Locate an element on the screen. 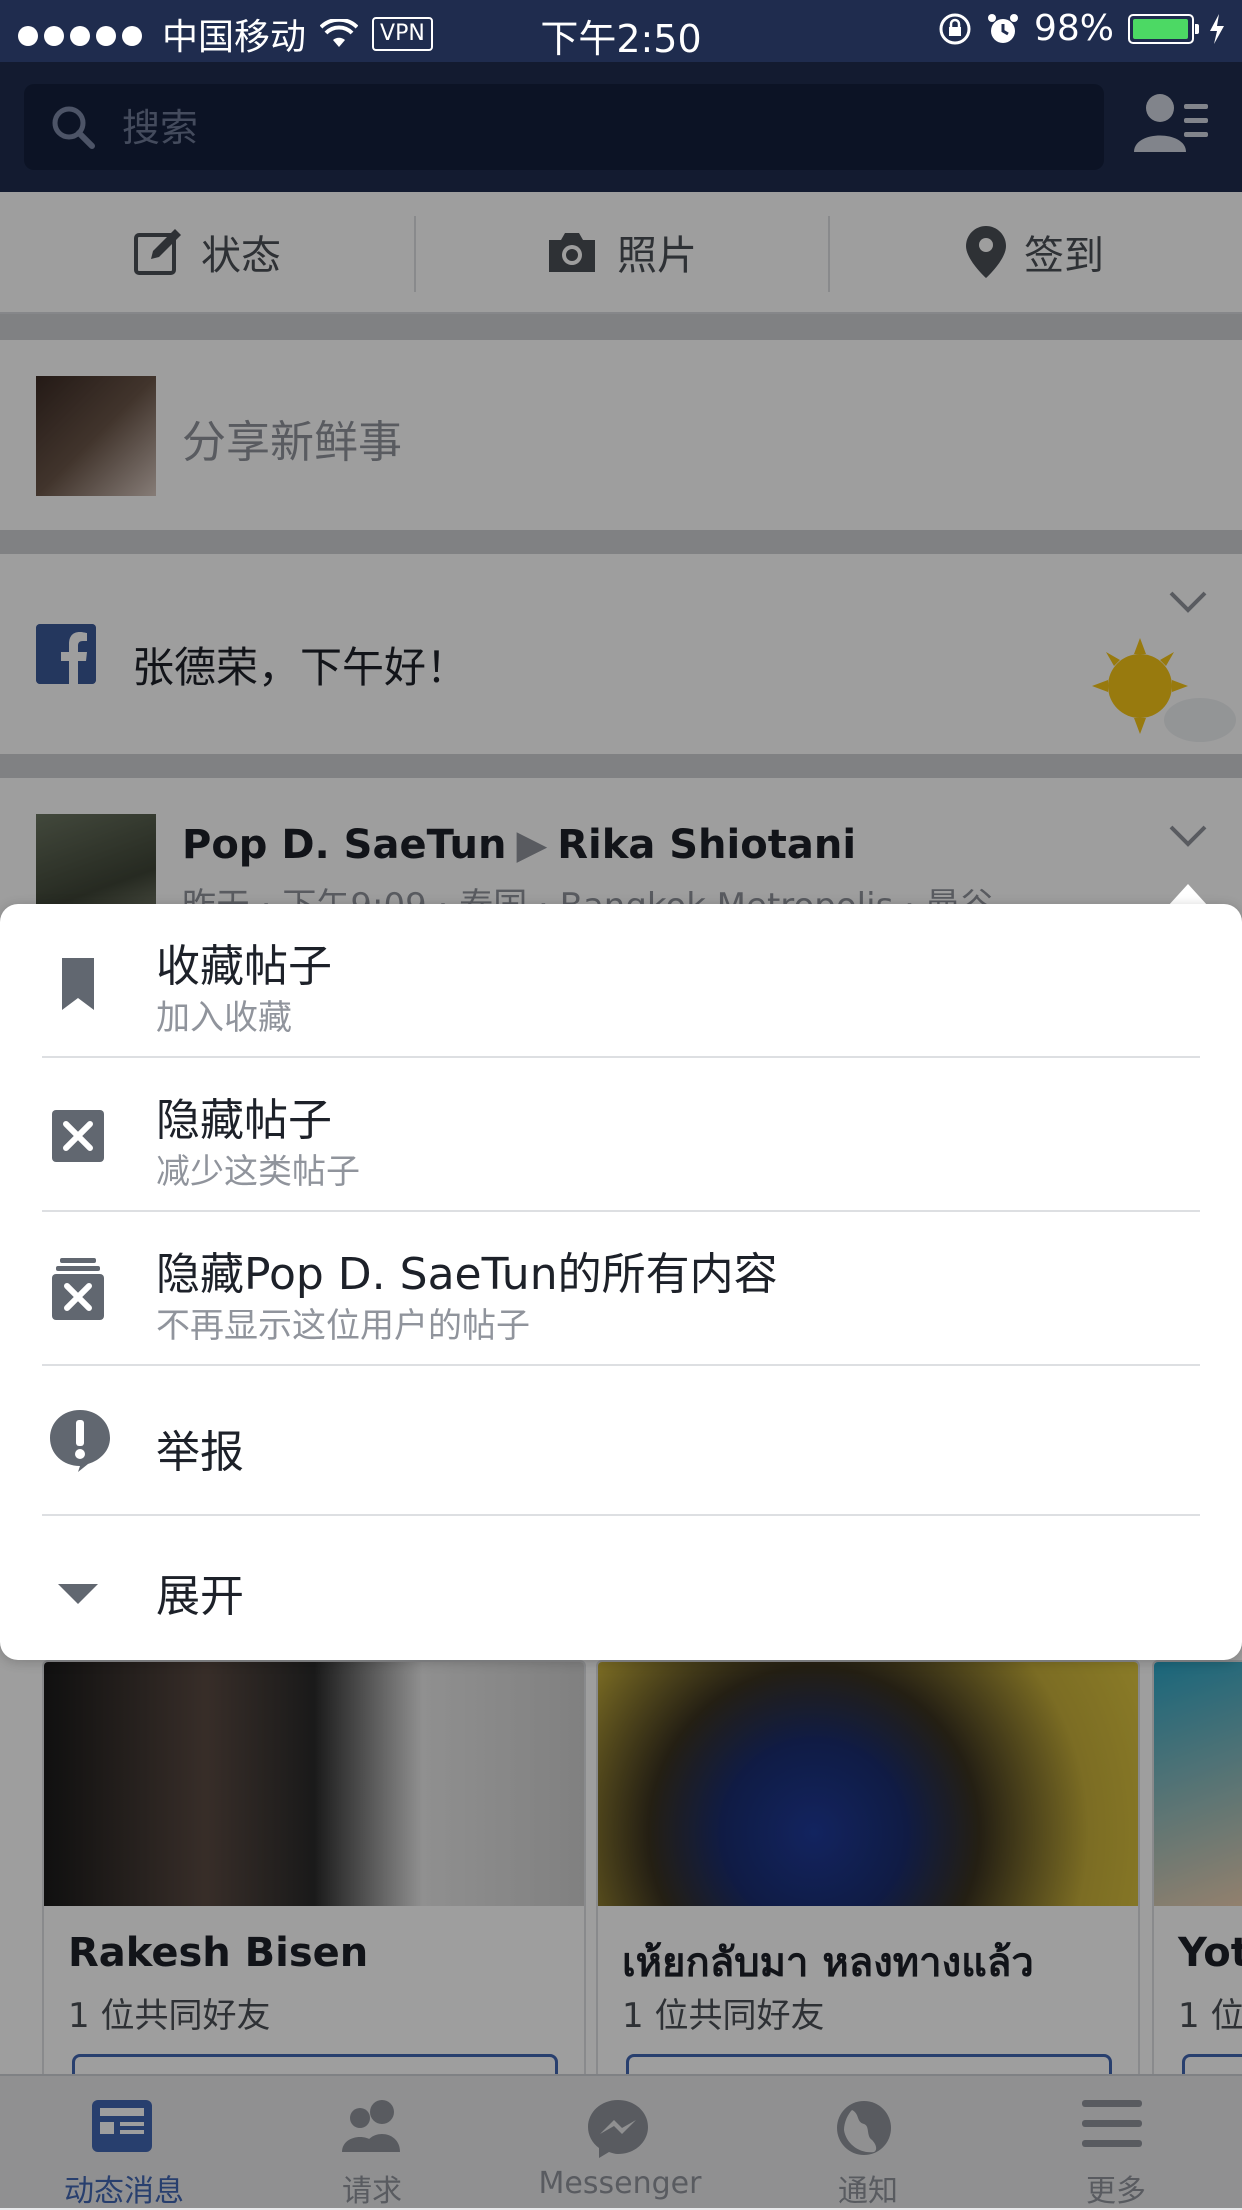  rotation-lock-icon is located at coordinates (955, 28).